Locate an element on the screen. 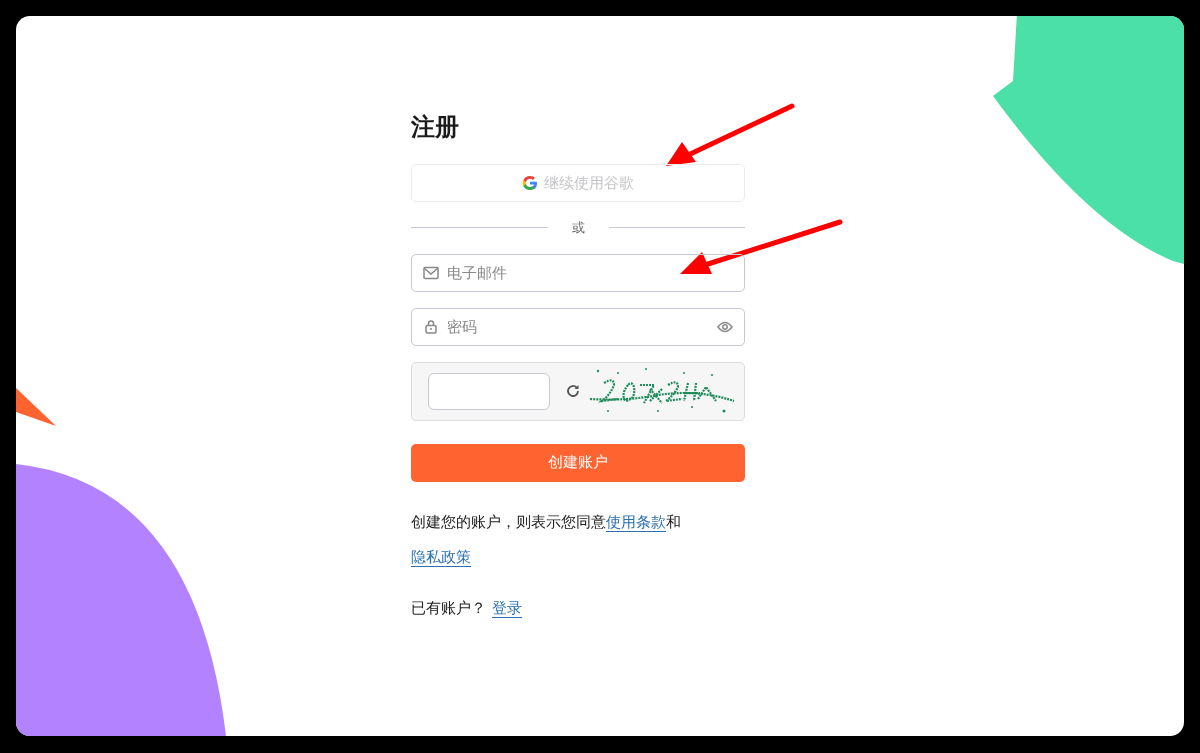  page-title: 注册 is located at coordinates (435, 127).